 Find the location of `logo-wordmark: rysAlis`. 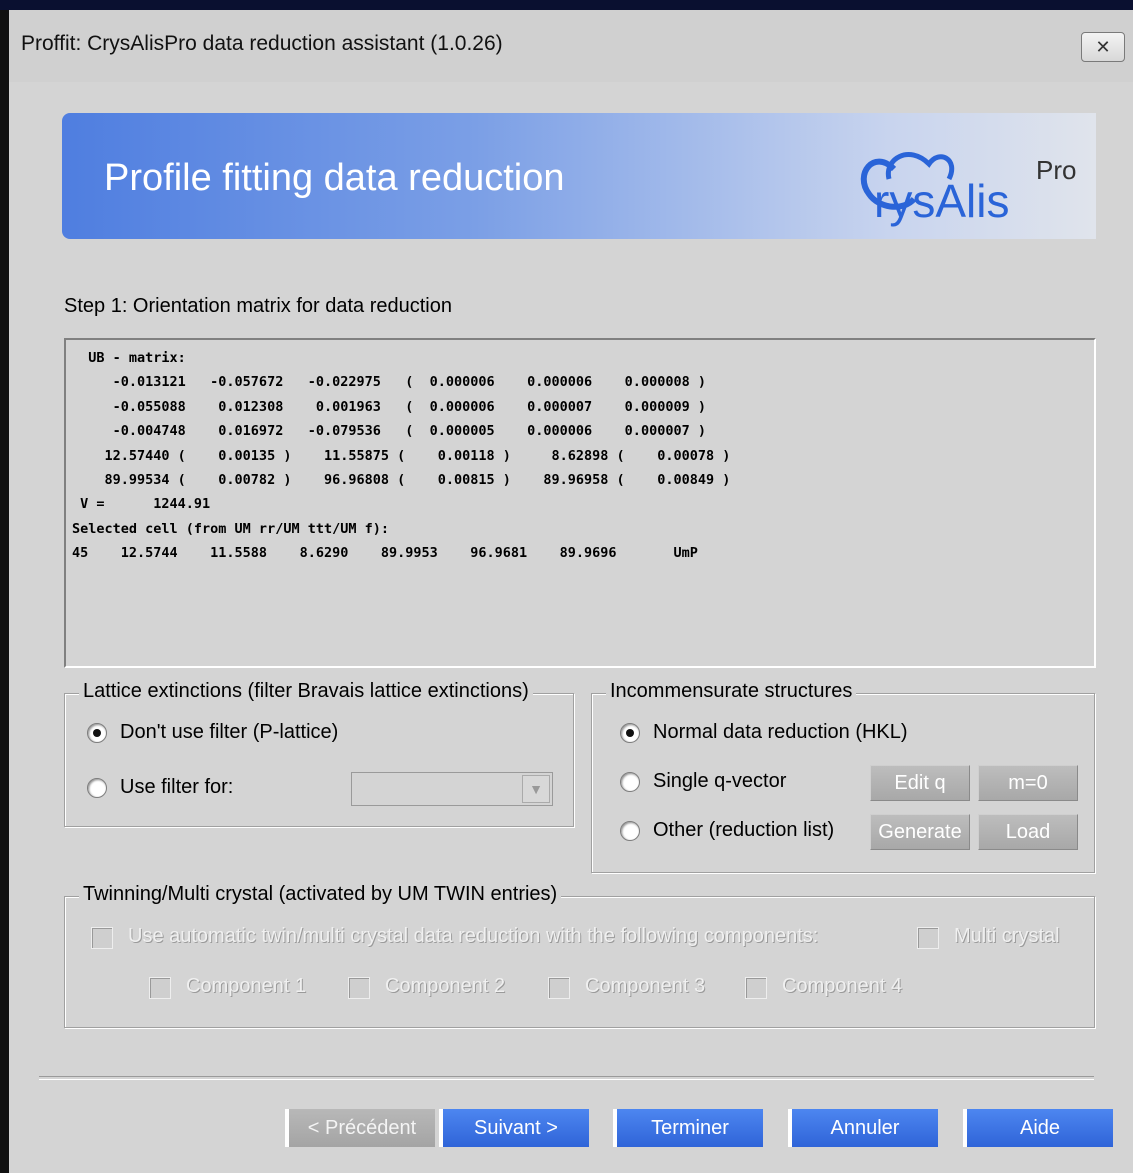

logo-wordmark: rysAlis is located at coordinates (941, 201).